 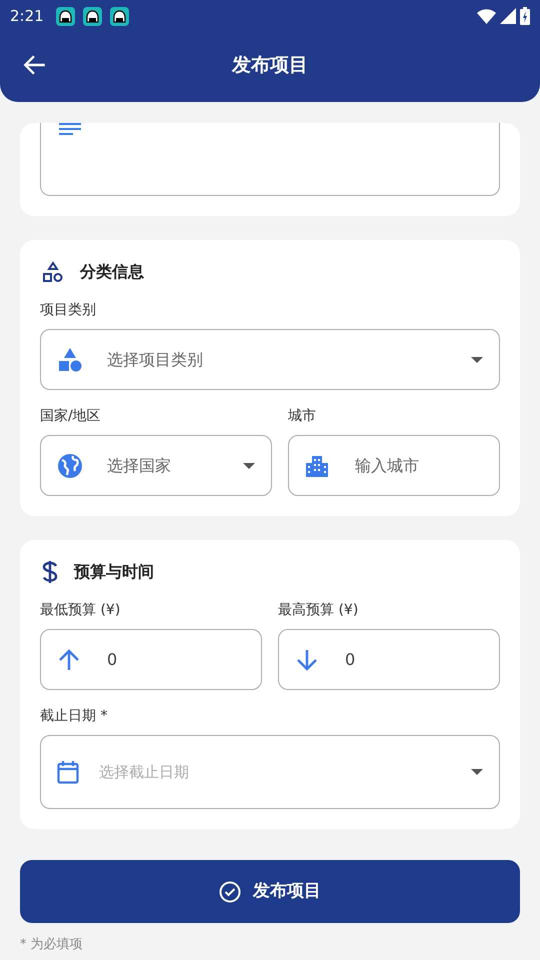 What do you see at coordinates (317, 466) in the screenshot?
I see `city-icon` at bounding box center [317, 466].